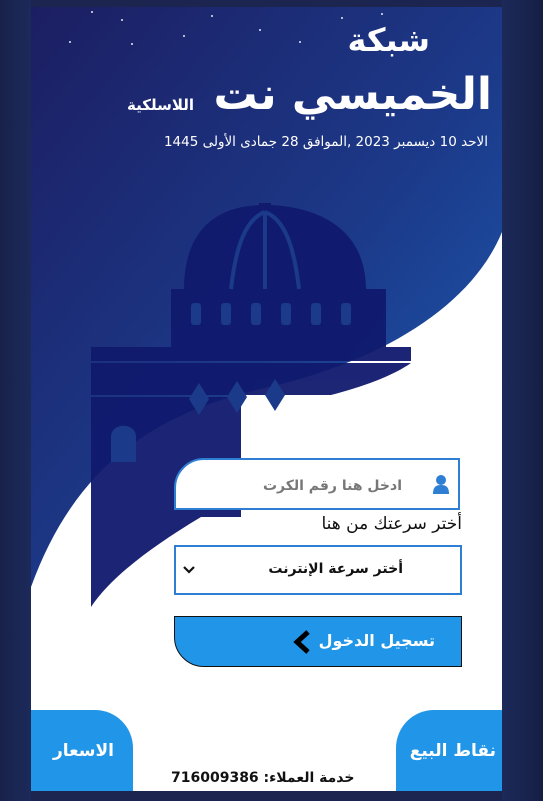 The image size is (543, 801). I want to click on prices-button-label: الاسعار, so click(83, 751).